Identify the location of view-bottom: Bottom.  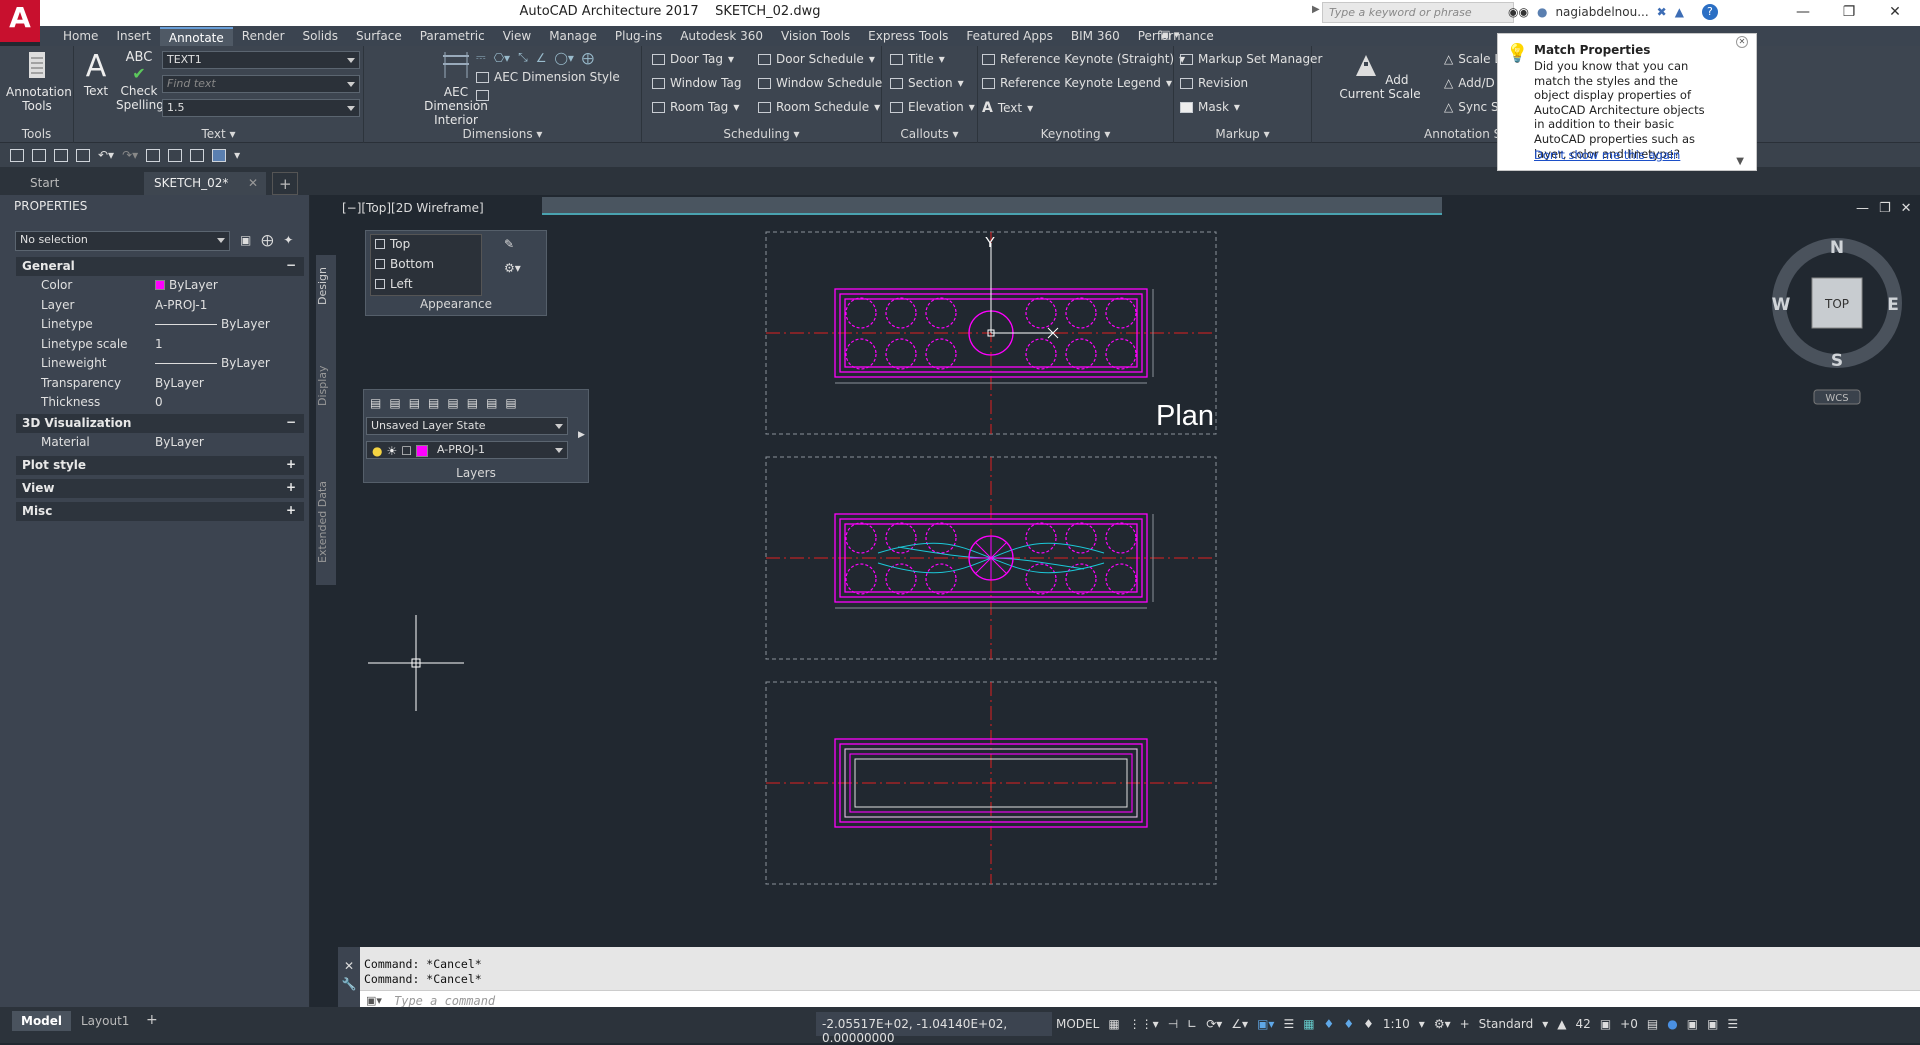
(404, 264).